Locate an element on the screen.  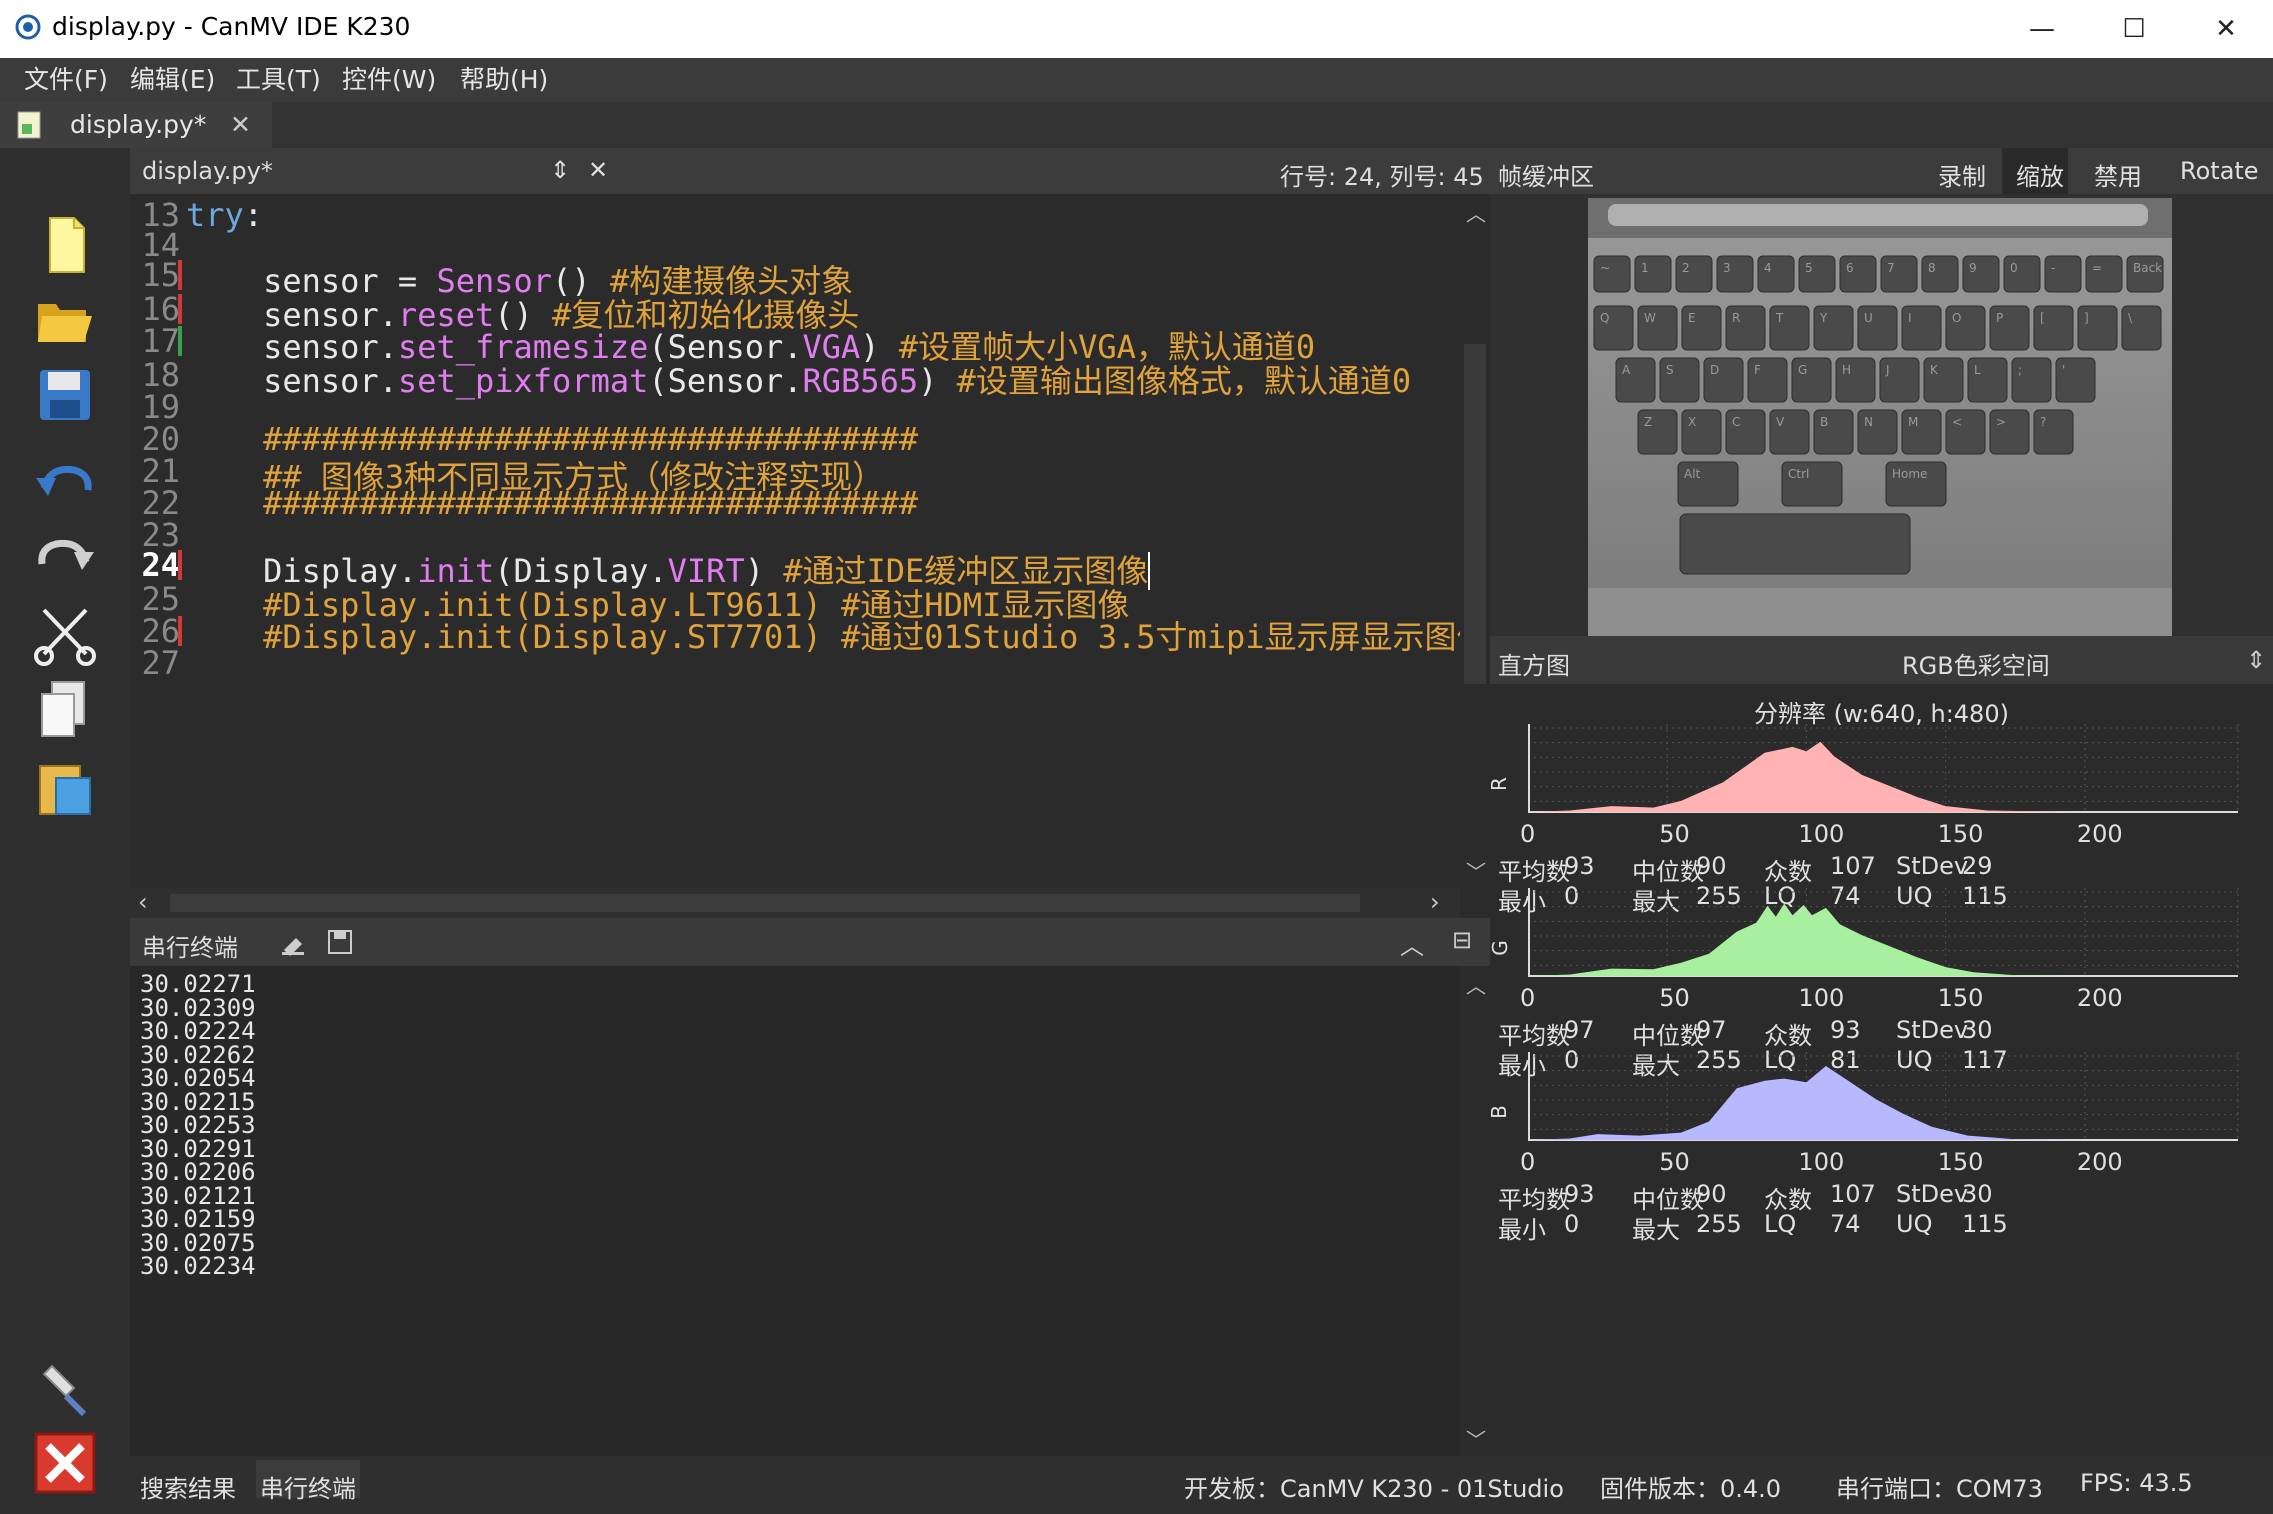
keyboard-key-label: 4 is located at coordinates (1768, 268).